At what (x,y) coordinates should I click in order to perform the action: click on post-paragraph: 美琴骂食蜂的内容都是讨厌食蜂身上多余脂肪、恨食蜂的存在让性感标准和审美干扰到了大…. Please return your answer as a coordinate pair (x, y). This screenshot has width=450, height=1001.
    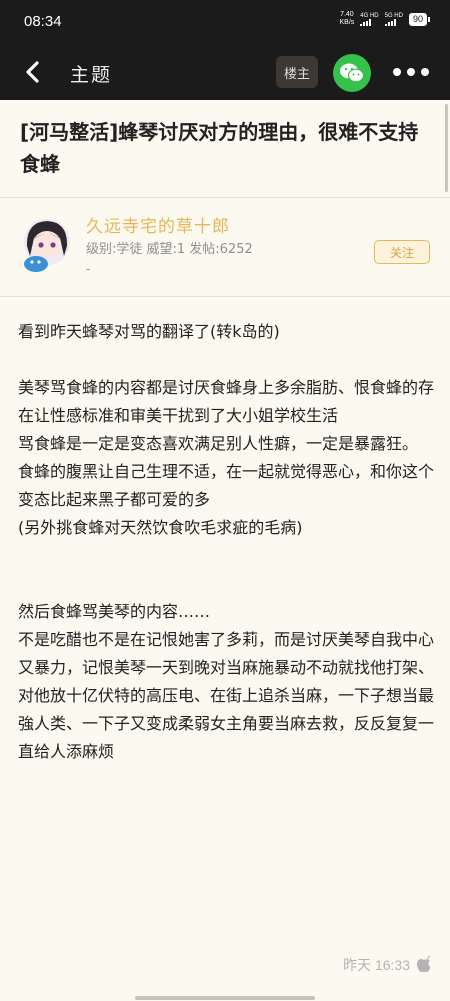
    Looking at the image, I should click on (226, 457).